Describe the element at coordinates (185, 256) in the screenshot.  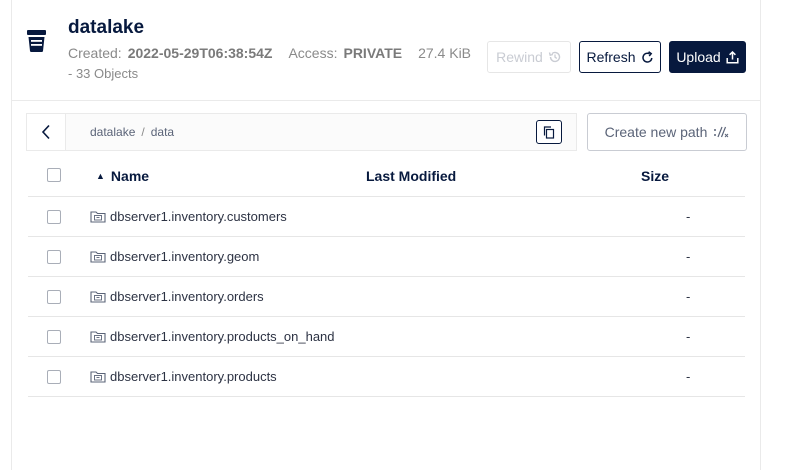
I see `row-name: dbserver1.inventory.geom` at that location.